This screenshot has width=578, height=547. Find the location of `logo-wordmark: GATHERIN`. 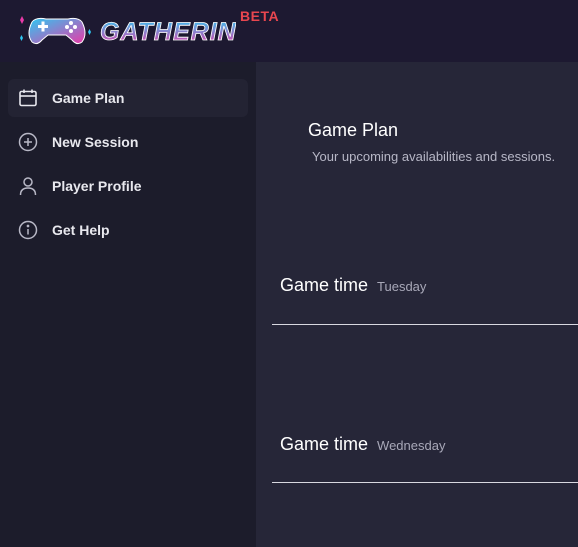

logo-wordmark: GATHERIN is located at coordinates (168, 32).